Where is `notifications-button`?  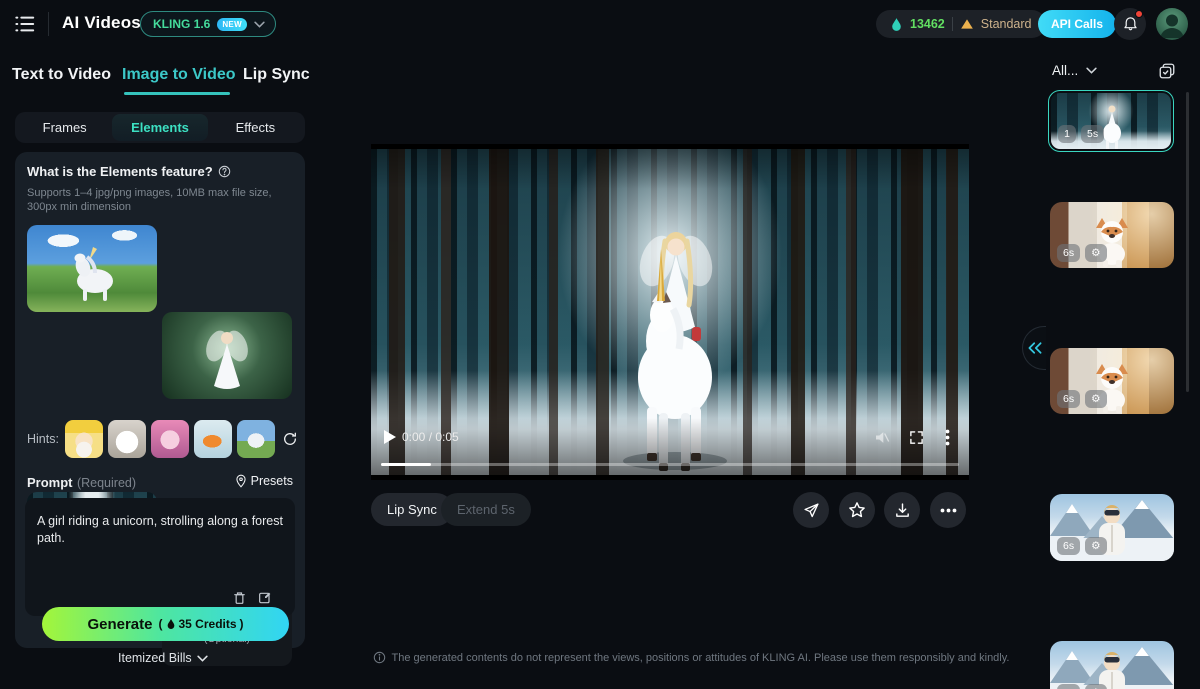
notifications-button is located at coordinates (1130, 24).